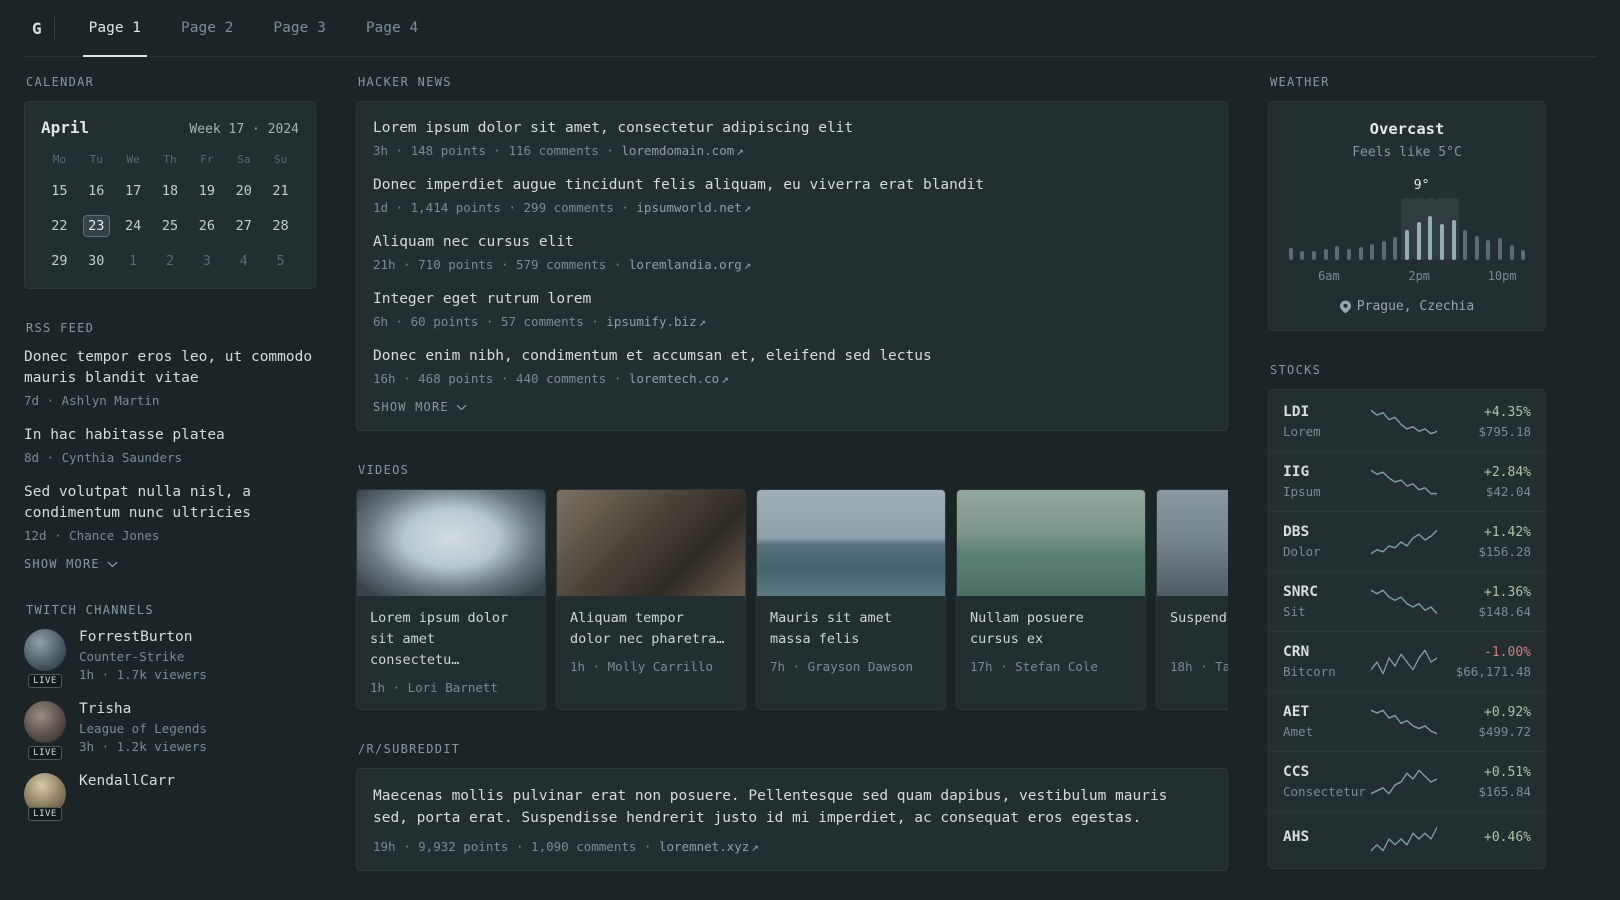  I want to click on hn-item-domain-link: ipsumworld.net, so click(688, 207).